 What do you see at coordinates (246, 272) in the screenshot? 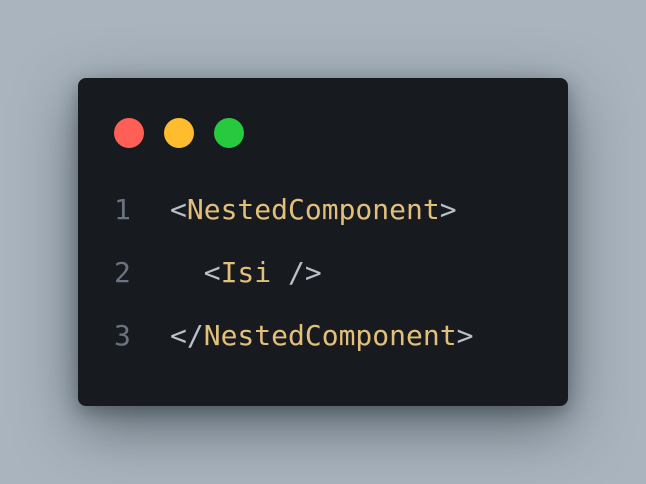
I see `component-name: Isi` at bounding box center [246, 272].